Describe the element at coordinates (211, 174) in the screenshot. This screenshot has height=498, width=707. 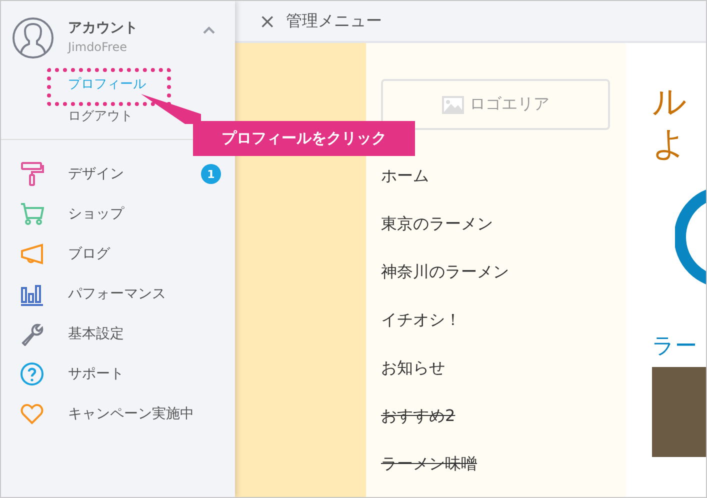
I see `notification-badge: 1` at that location.